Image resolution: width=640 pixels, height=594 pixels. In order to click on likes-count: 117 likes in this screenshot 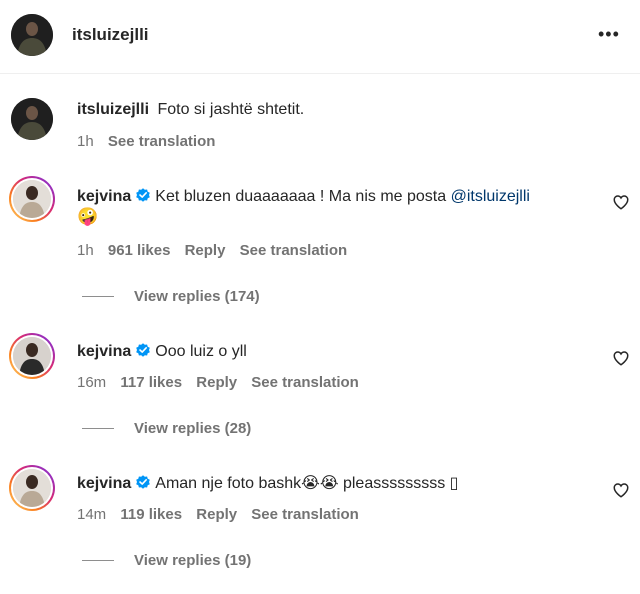, I will do `click(151, 382)`.